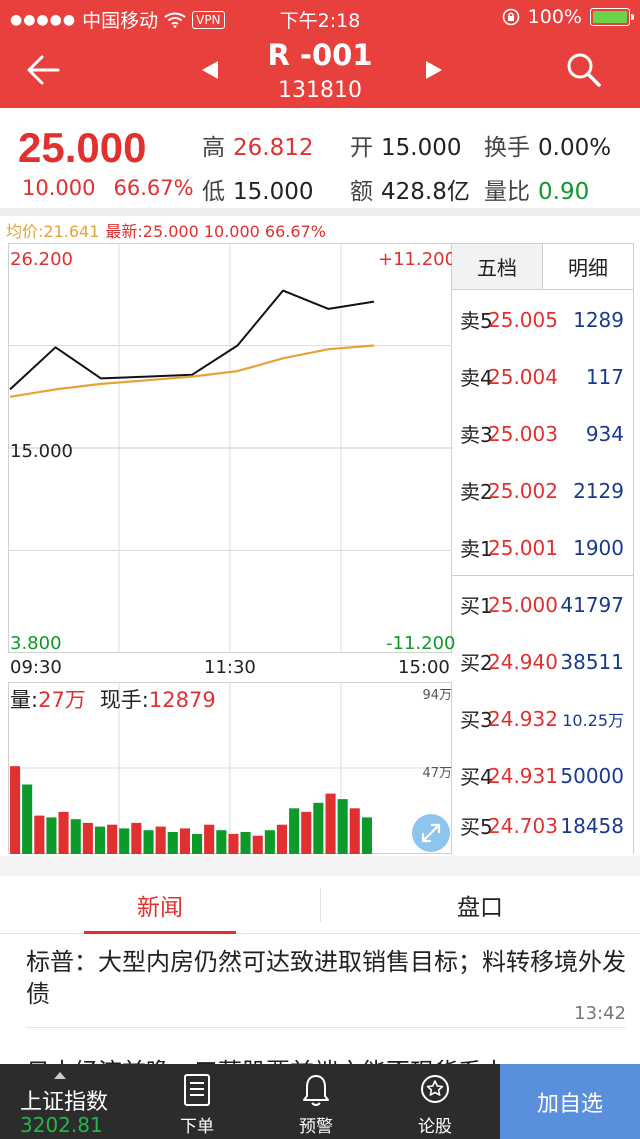  Describe the element at coordinates (326, 978) in the screenshot. I see `news-headline: 标普：大型内房仍然可达致进取销售目标；料转移境外发债` at that location.